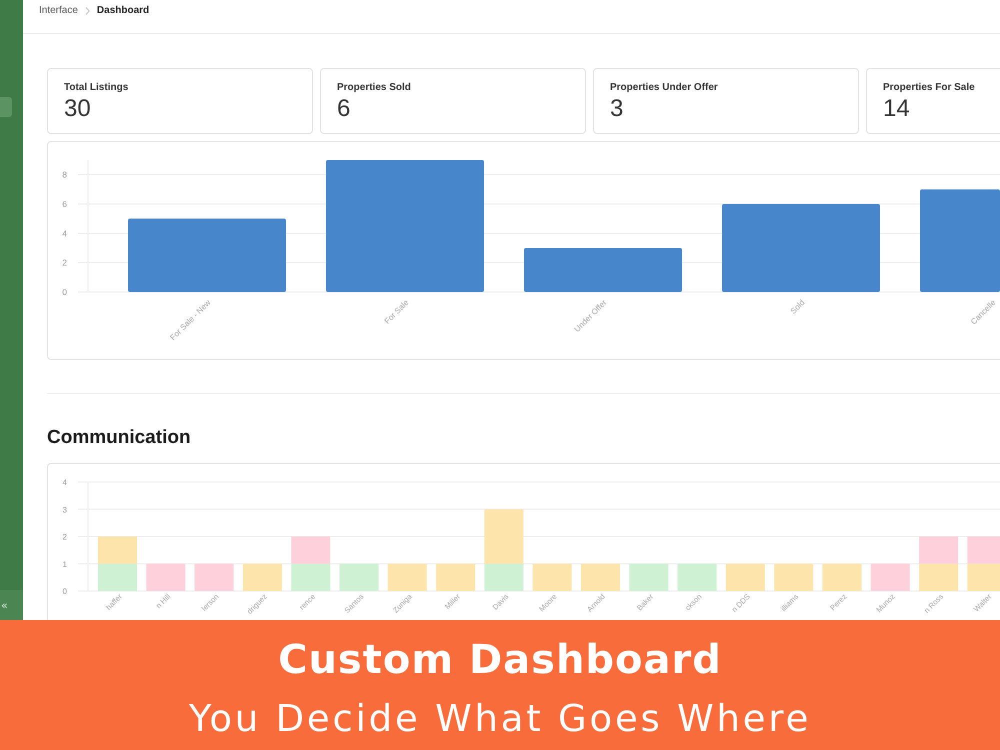 The width and height of the screenshot is (1000, 750). I want to click on stat-label: Properties Sold, so click(374, 88).